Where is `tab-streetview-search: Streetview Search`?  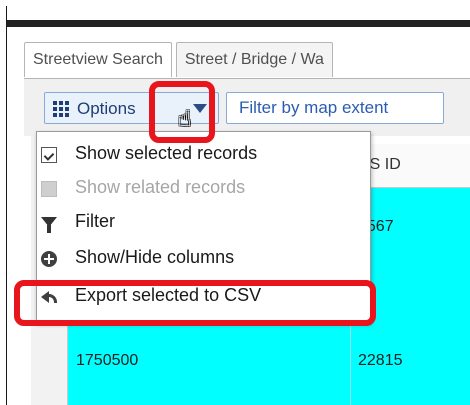
tab-streetview-search: Streetview Search is located at coordinates (98, 59).